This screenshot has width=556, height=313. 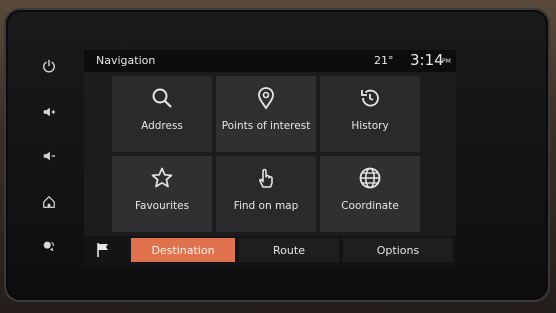 I want to click on star-icon, so click(x=162, y=177).